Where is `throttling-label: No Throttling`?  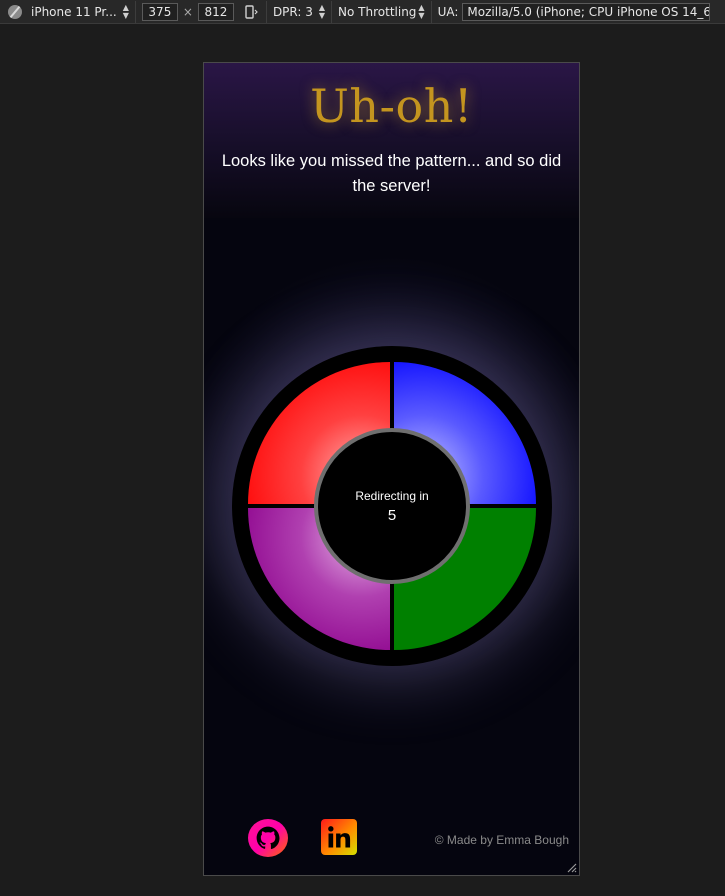 throttling-label: No Throttling is located at coordinates (377, 11).